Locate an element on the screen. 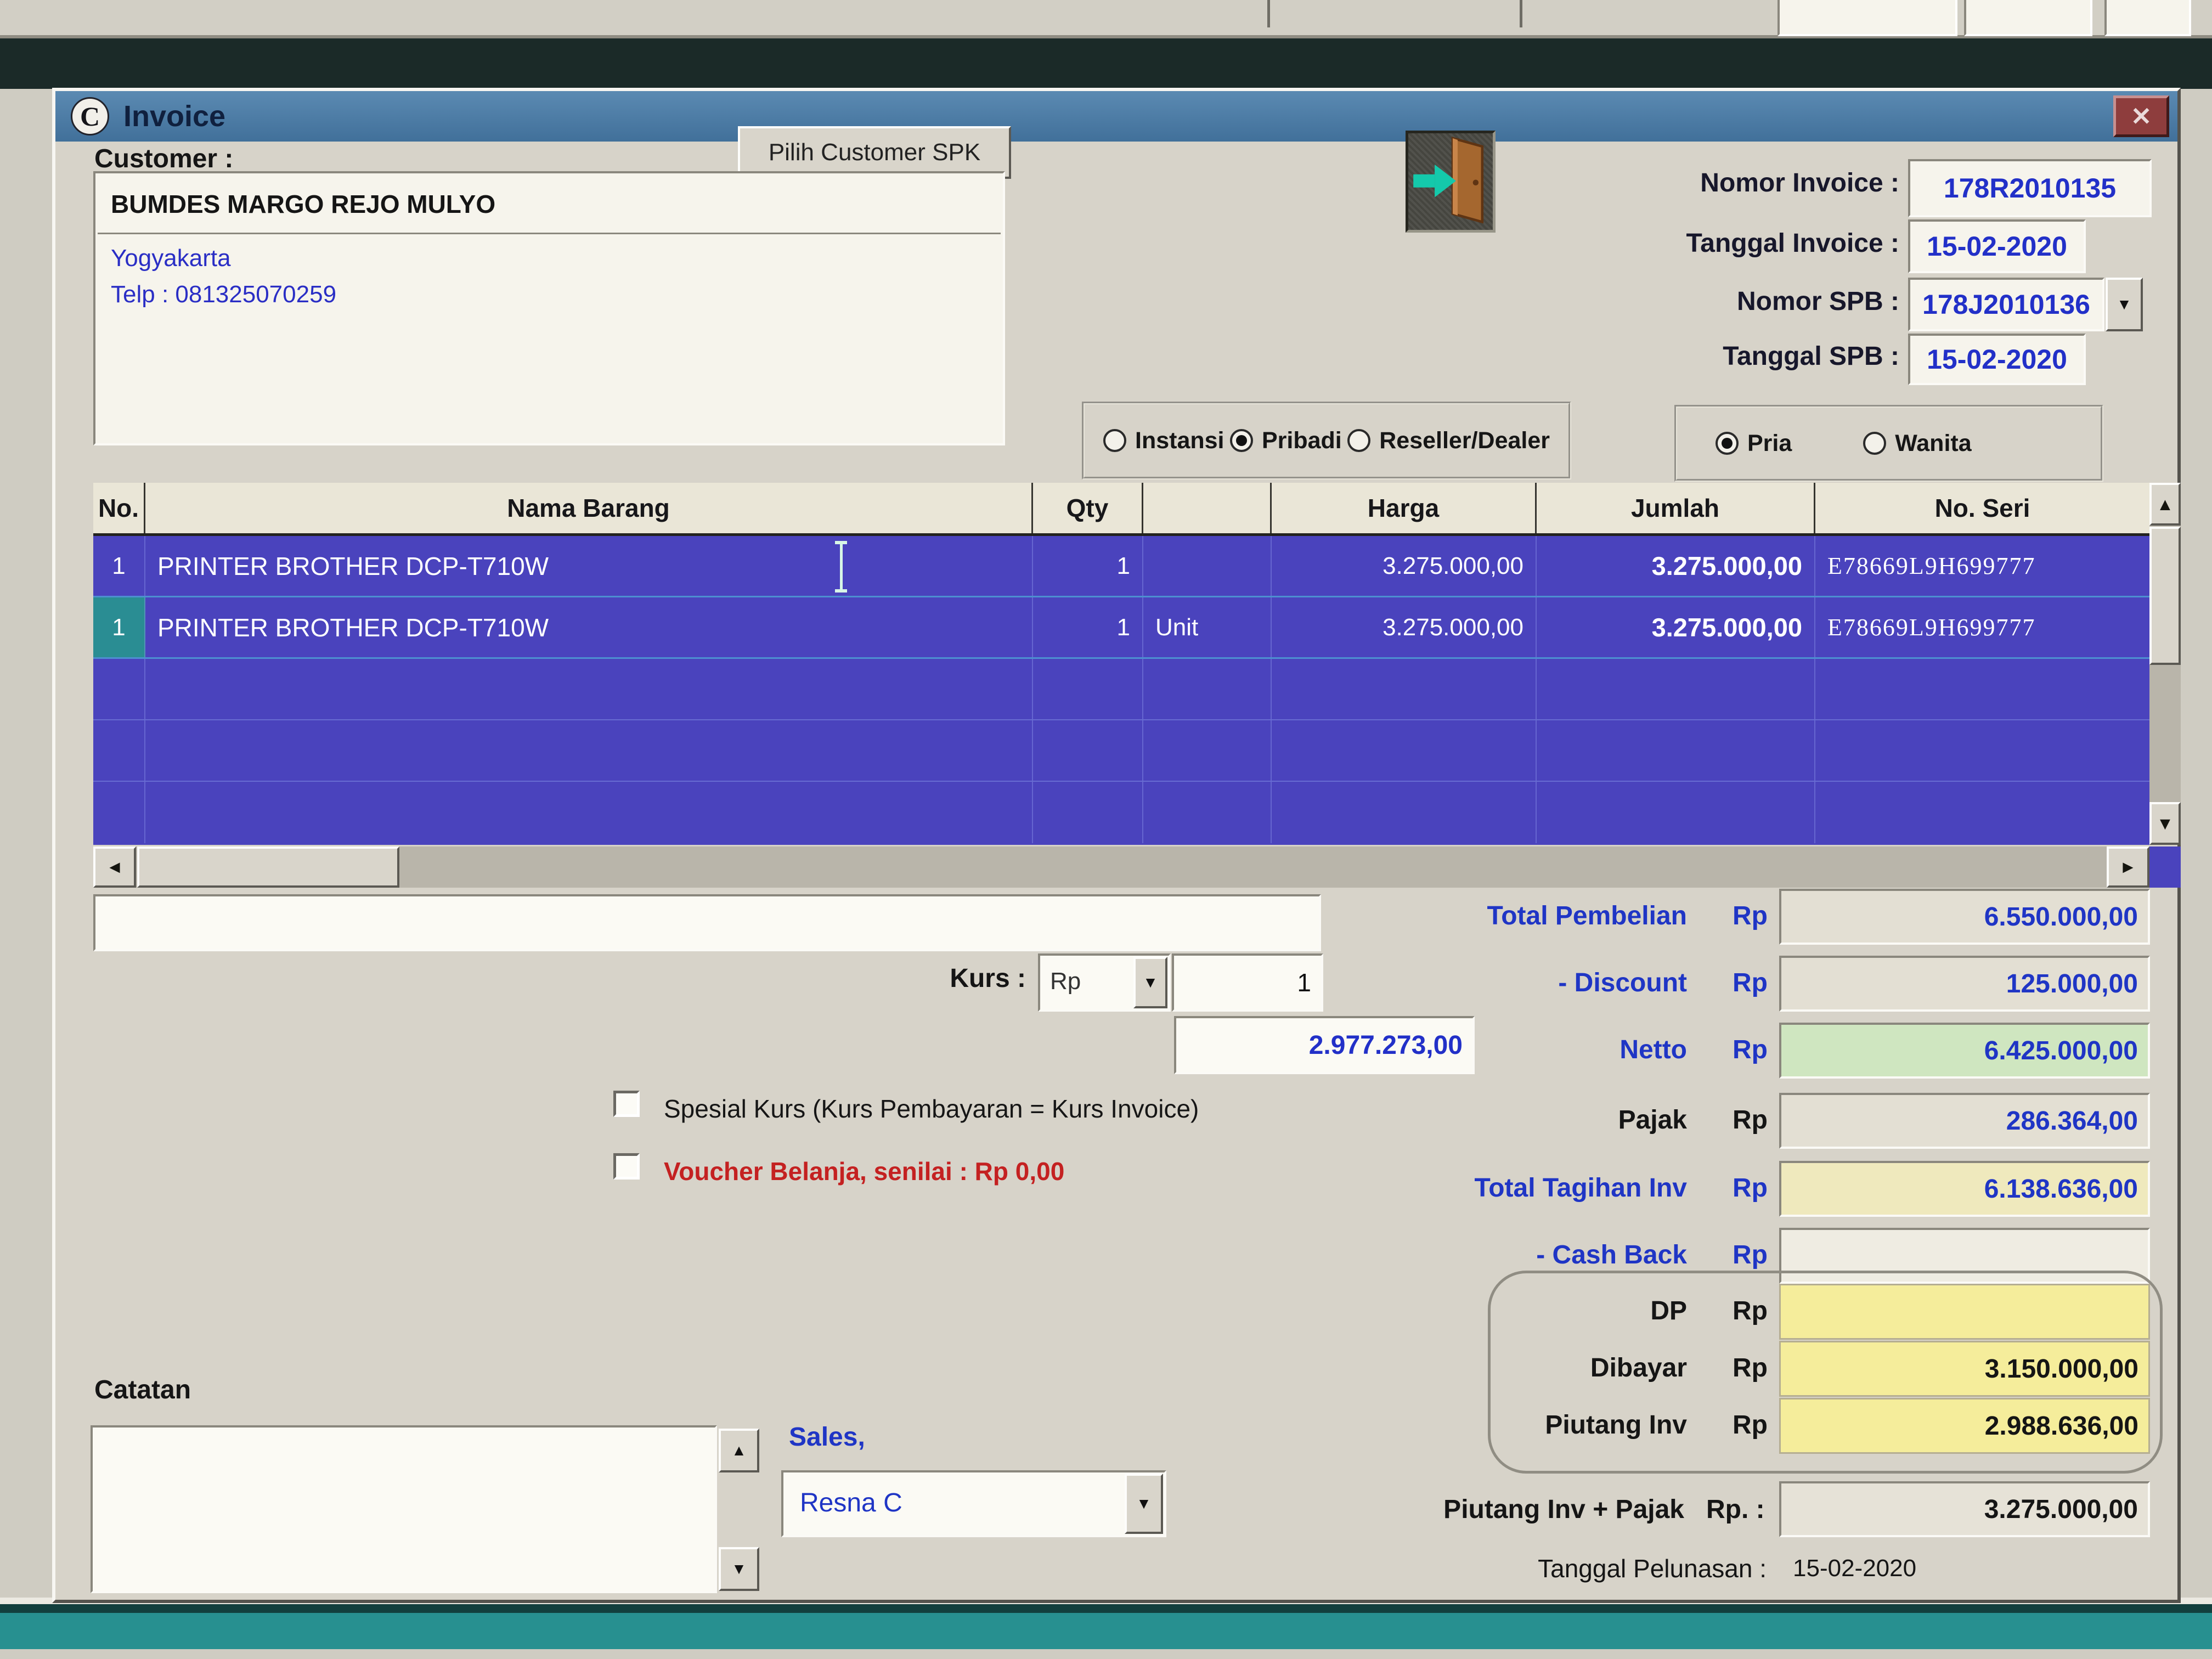 This screenshot has width=2212, height=1659. tanggal-invoice-field: 15-02-2020 is located at coordinates (1997, 246).